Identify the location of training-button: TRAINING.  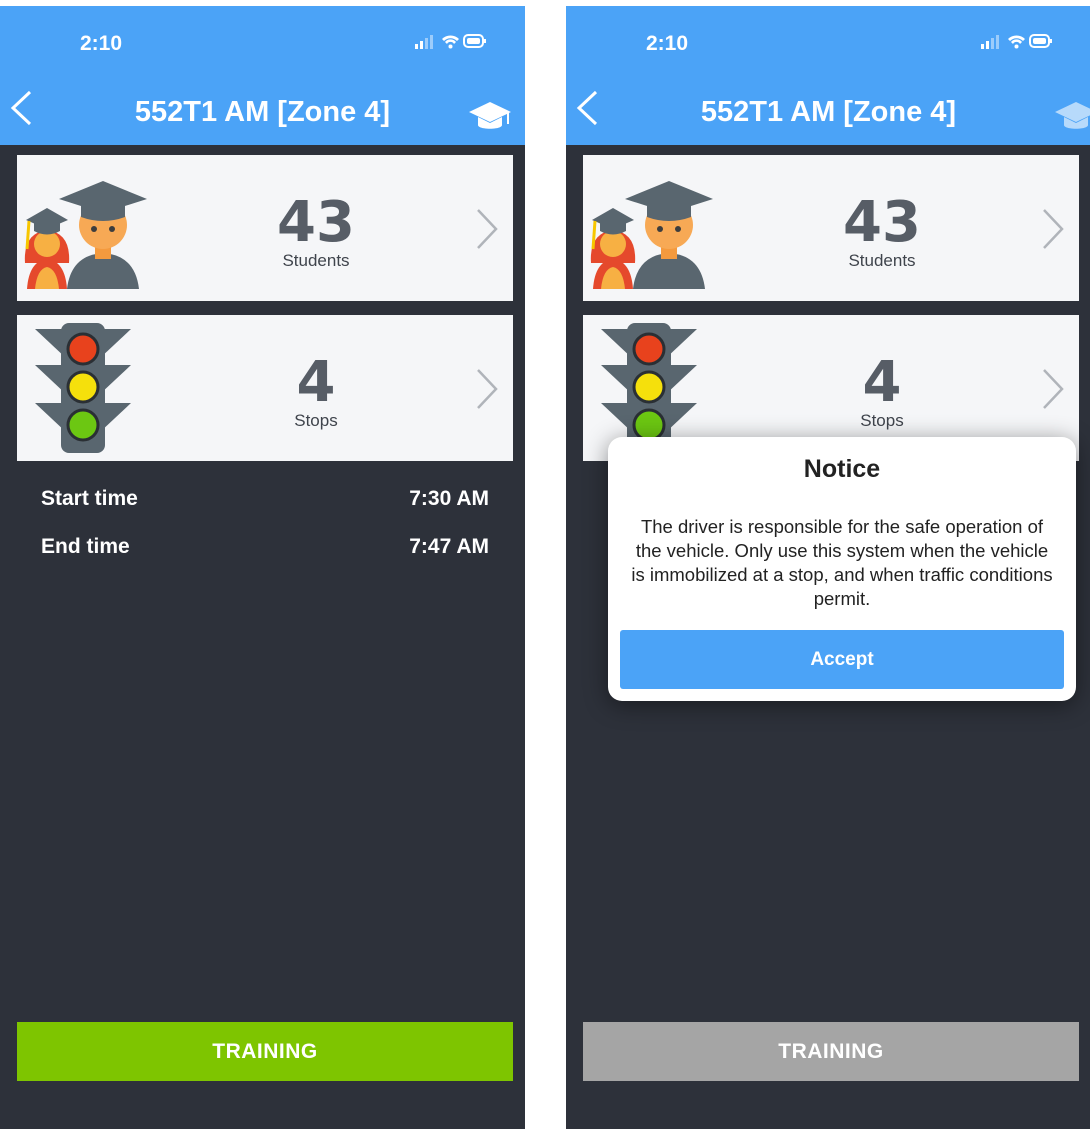
(265, 1051).